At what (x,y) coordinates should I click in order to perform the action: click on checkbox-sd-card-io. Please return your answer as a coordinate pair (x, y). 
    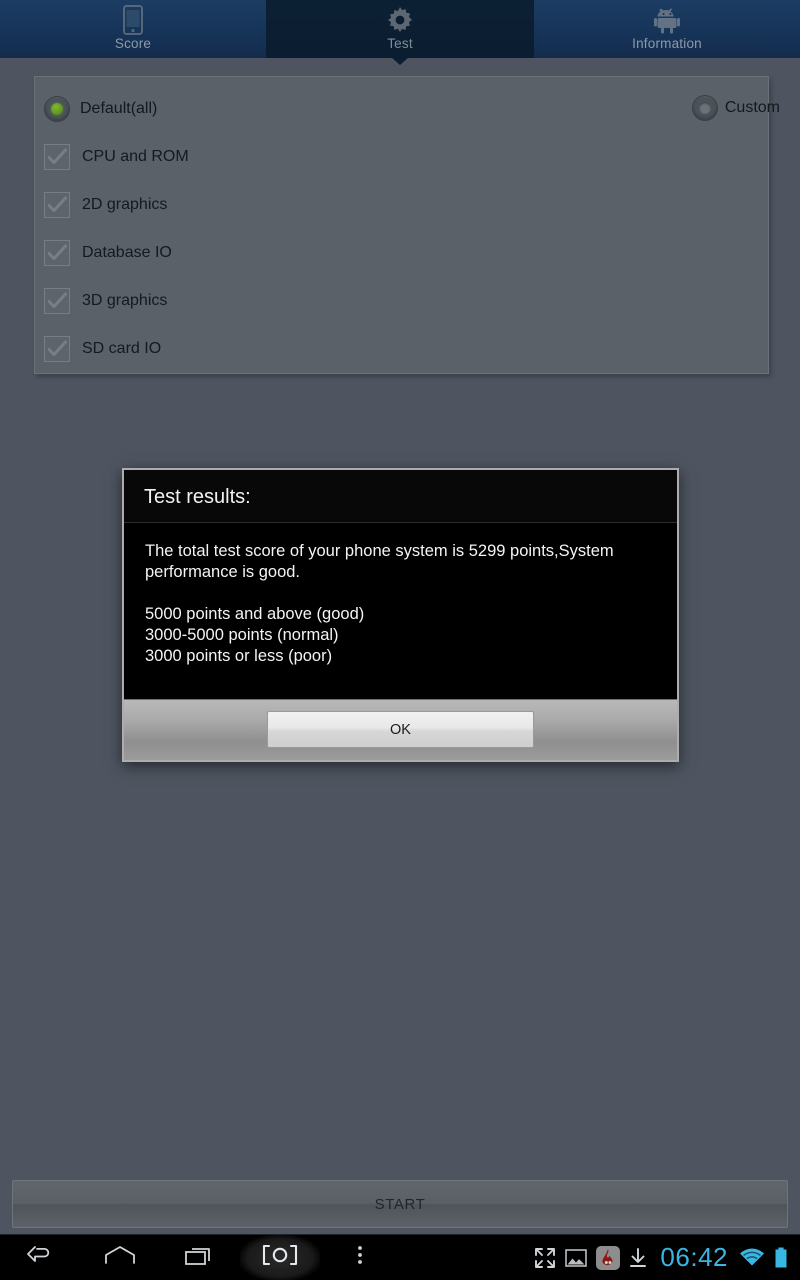
    Looking at the image, I should click on (57, 349).